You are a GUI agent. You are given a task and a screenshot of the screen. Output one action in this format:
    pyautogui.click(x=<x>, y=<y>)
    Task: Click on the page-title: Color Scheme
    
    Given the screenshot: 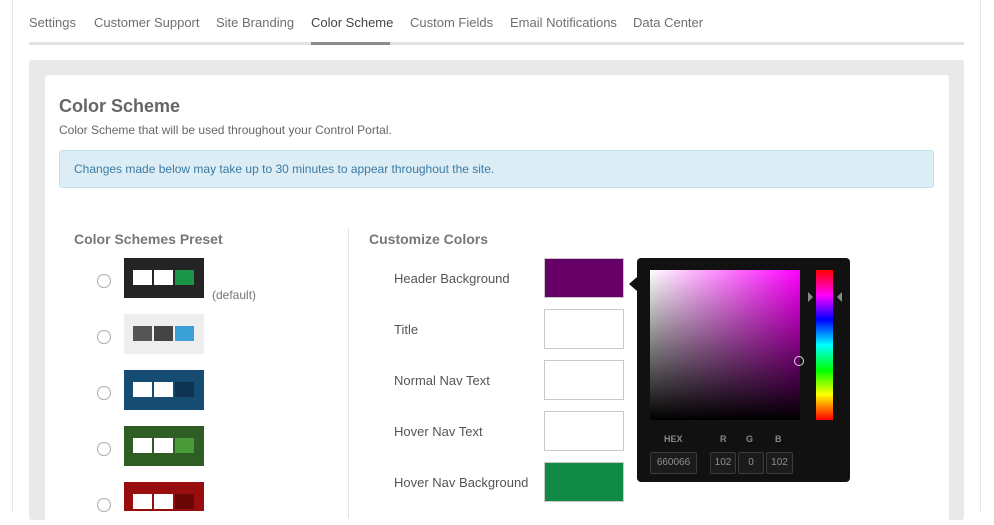 What is the action you would take?
    pyautogui.click(x=120, y=106)
    